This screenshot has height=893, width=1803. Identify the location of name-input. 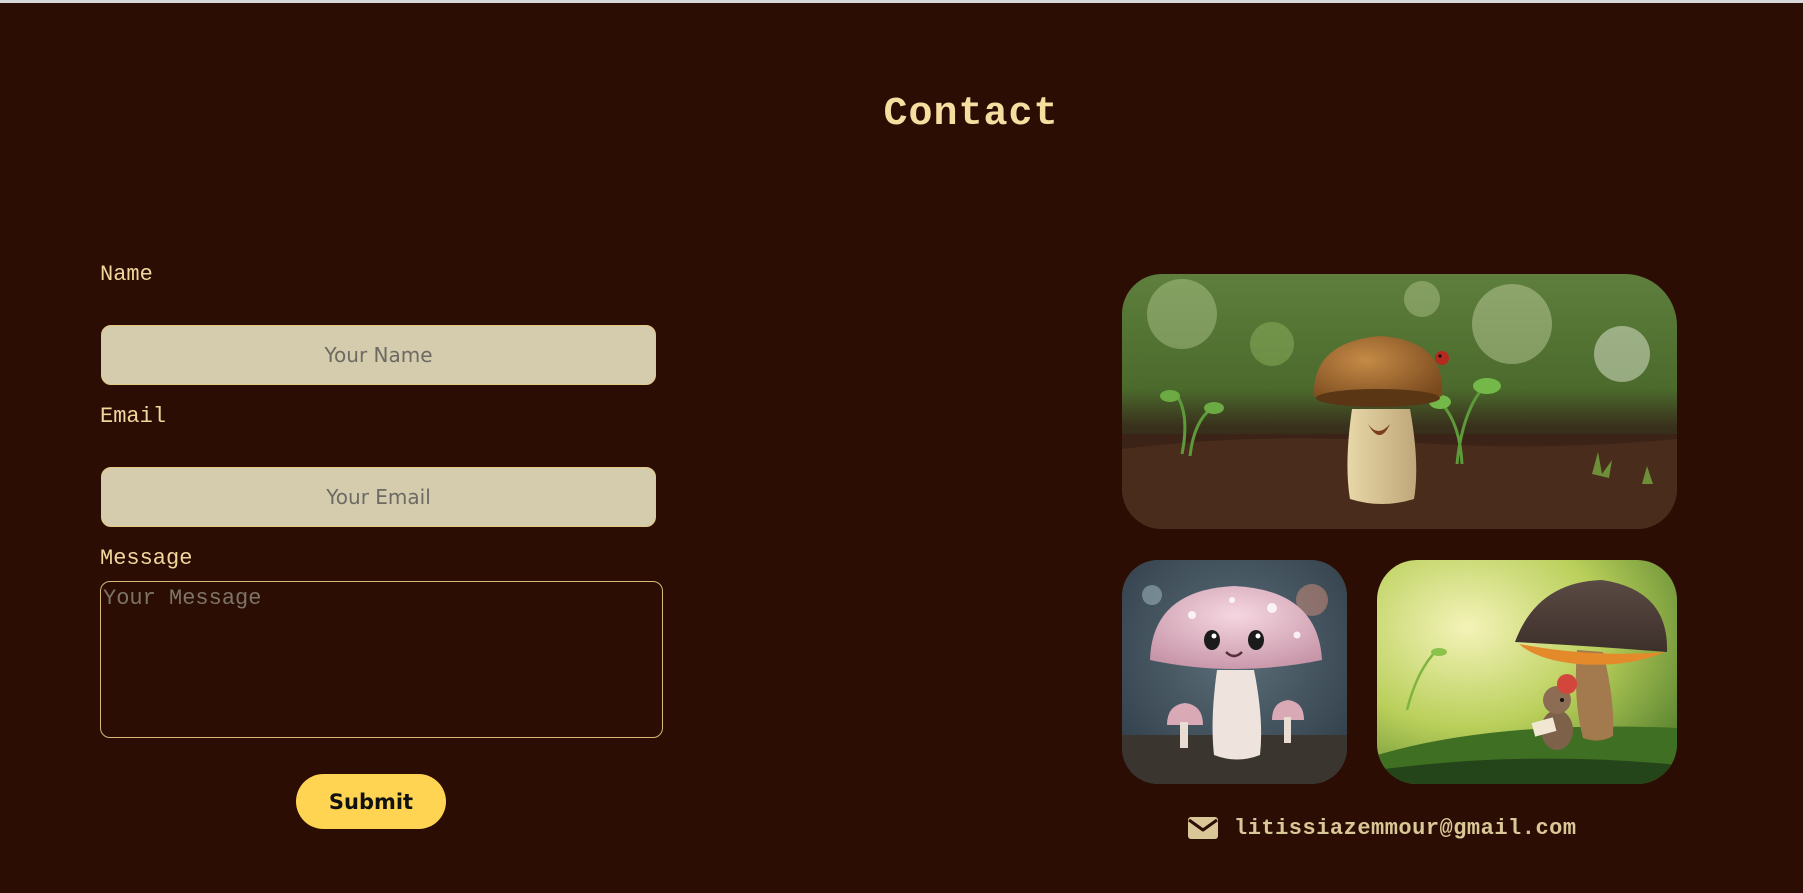
(378, 355).